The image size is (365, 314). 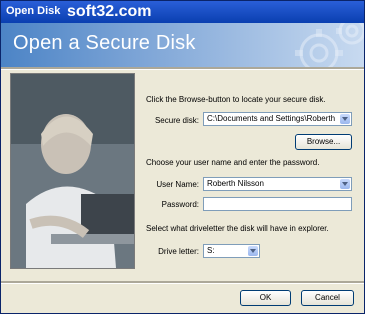 I want to click on drive-letter-select: S:, so click(x=231, y=251).